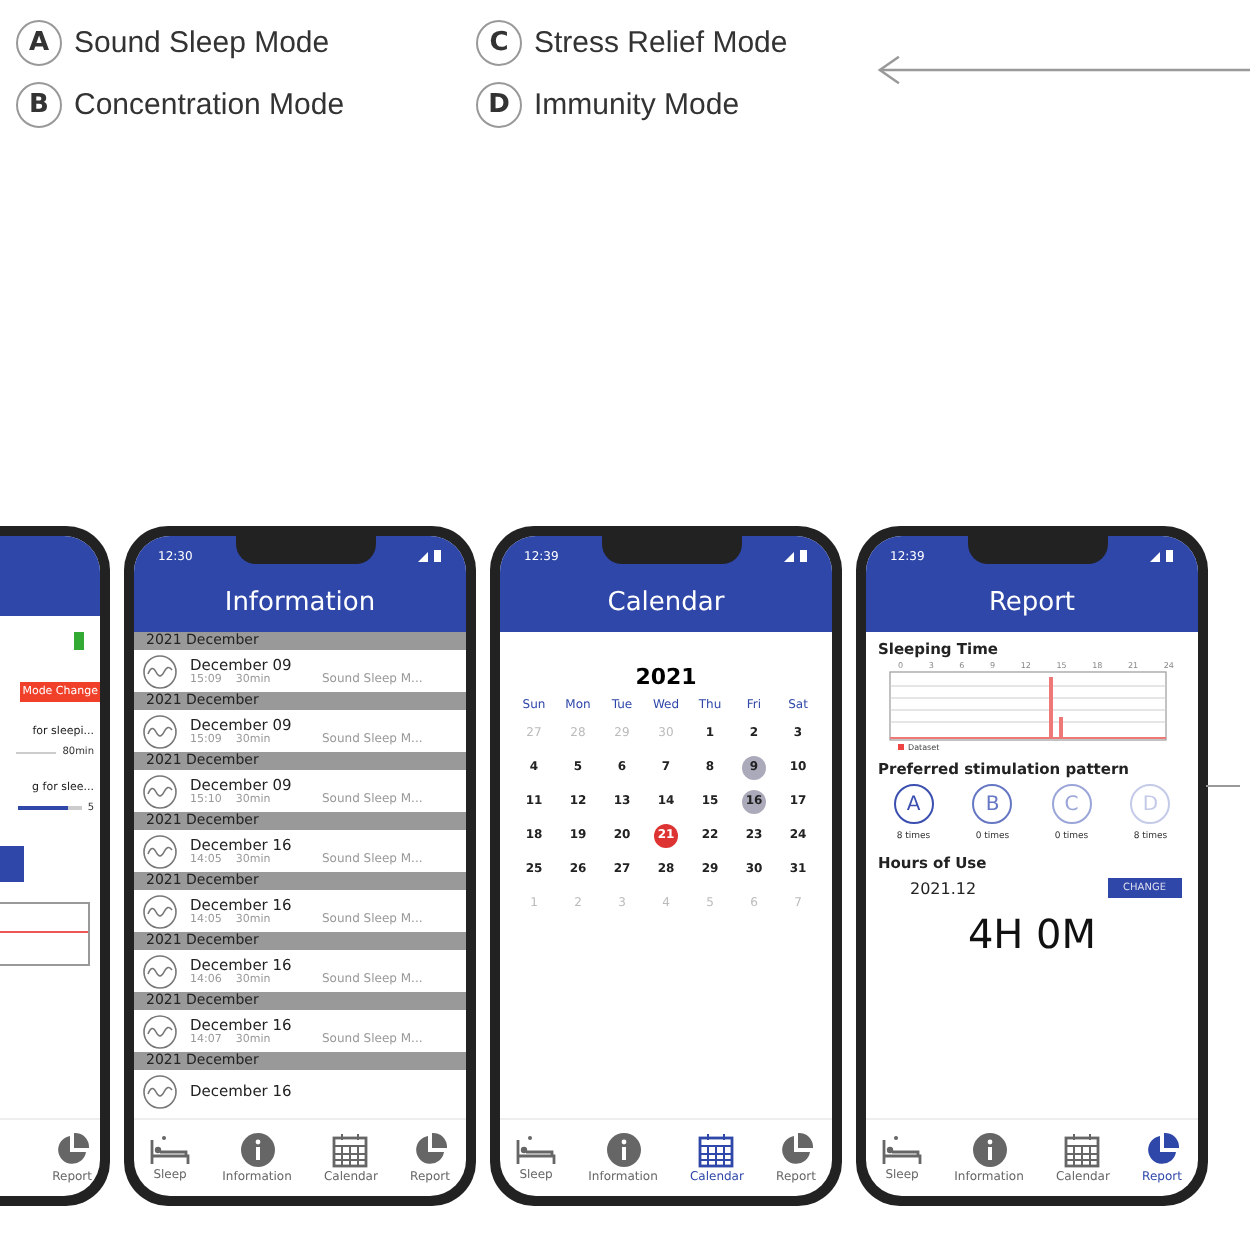 This screenshot has height=1248, width=1250. What do you see at coordinates (45, 934) in the screenshot?
I see `graph-panel` at bounding box center [45, 934].